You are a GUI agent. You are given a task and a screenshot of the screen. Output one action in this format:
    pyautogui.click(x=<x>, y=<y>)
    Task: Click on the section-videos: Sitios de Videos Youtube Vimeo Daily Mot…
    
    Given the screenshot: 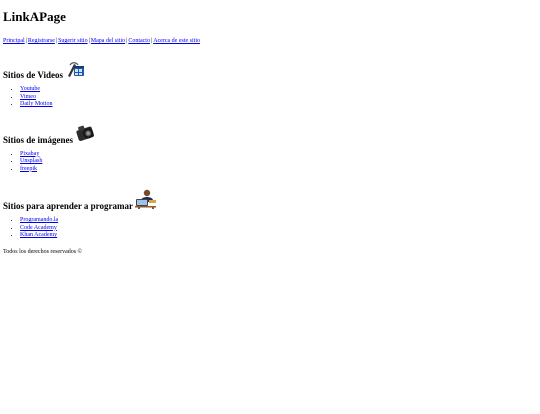 What is the action you would take?
    pyautogui.click(x=270, y=85)
    